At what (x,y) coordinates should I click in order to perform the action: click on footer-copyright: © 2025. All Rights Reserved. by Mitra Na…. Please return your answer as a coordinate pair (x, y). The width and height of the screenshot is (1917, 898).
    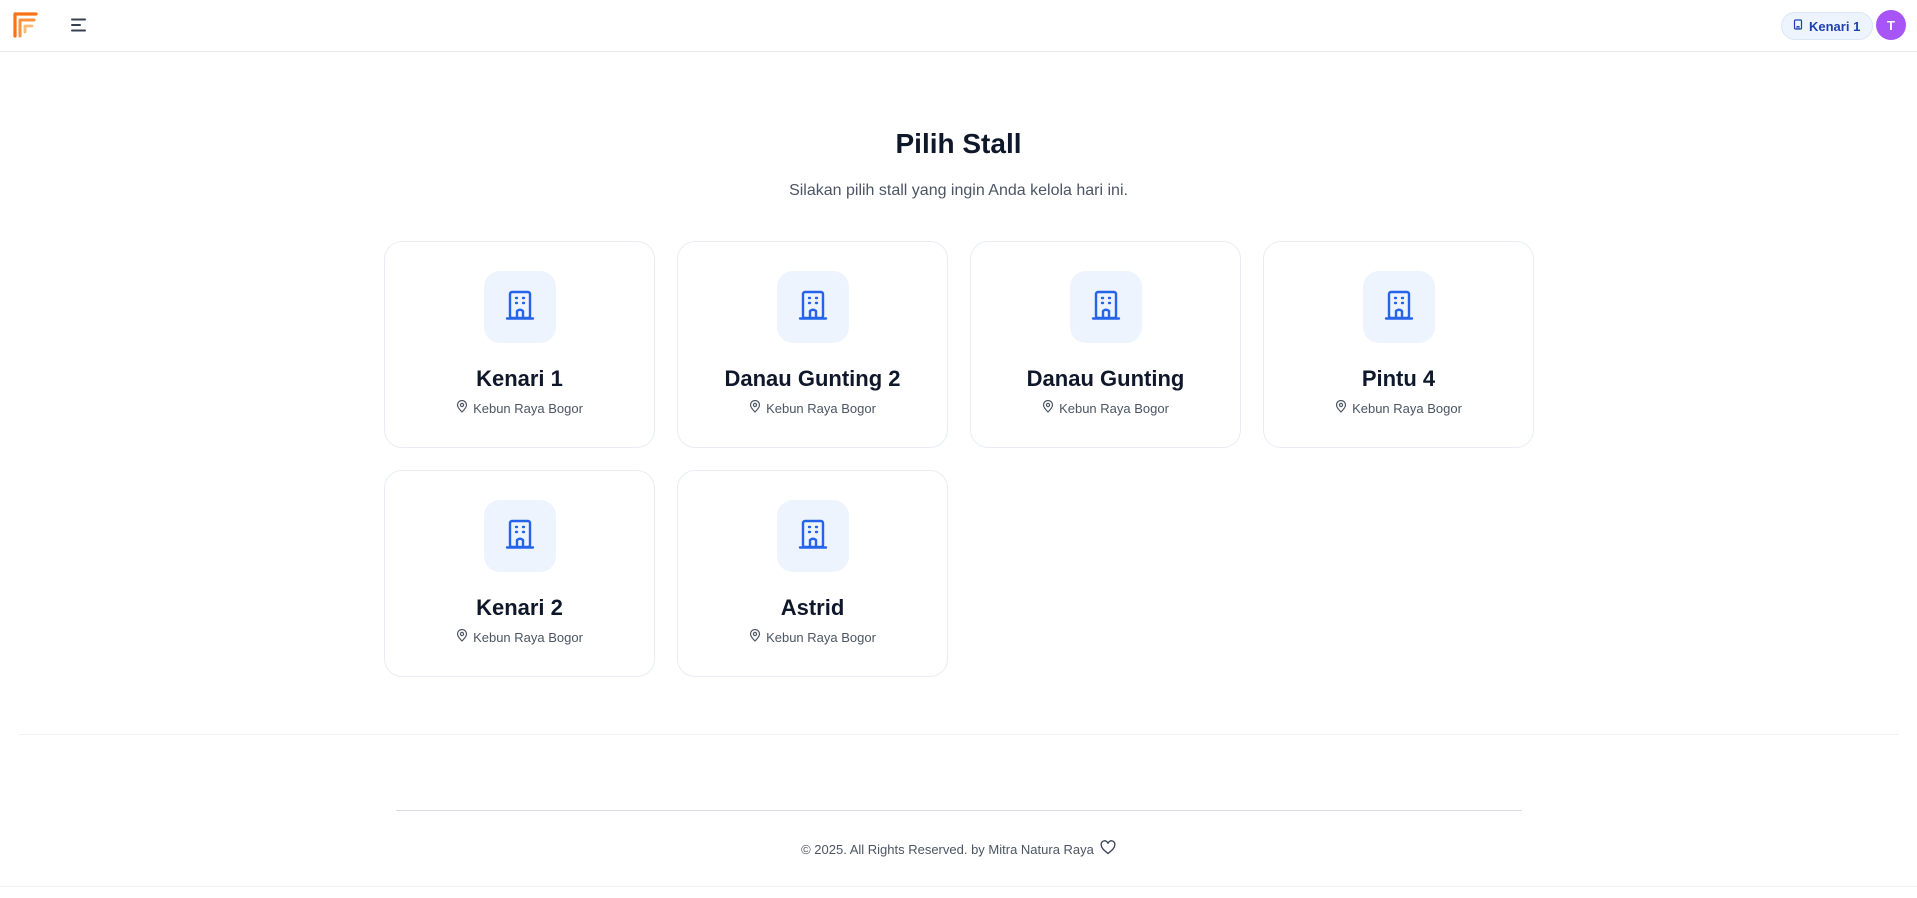
    Looking at the image, I should click on (947, 849).